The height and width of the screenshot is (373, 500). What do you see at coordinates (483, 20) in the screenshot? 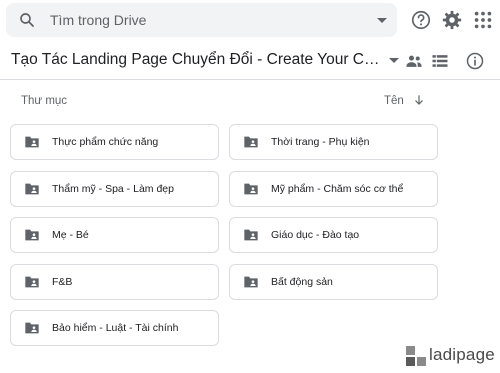
I see `apps-grid-icon` at bounding box center [483, 20].